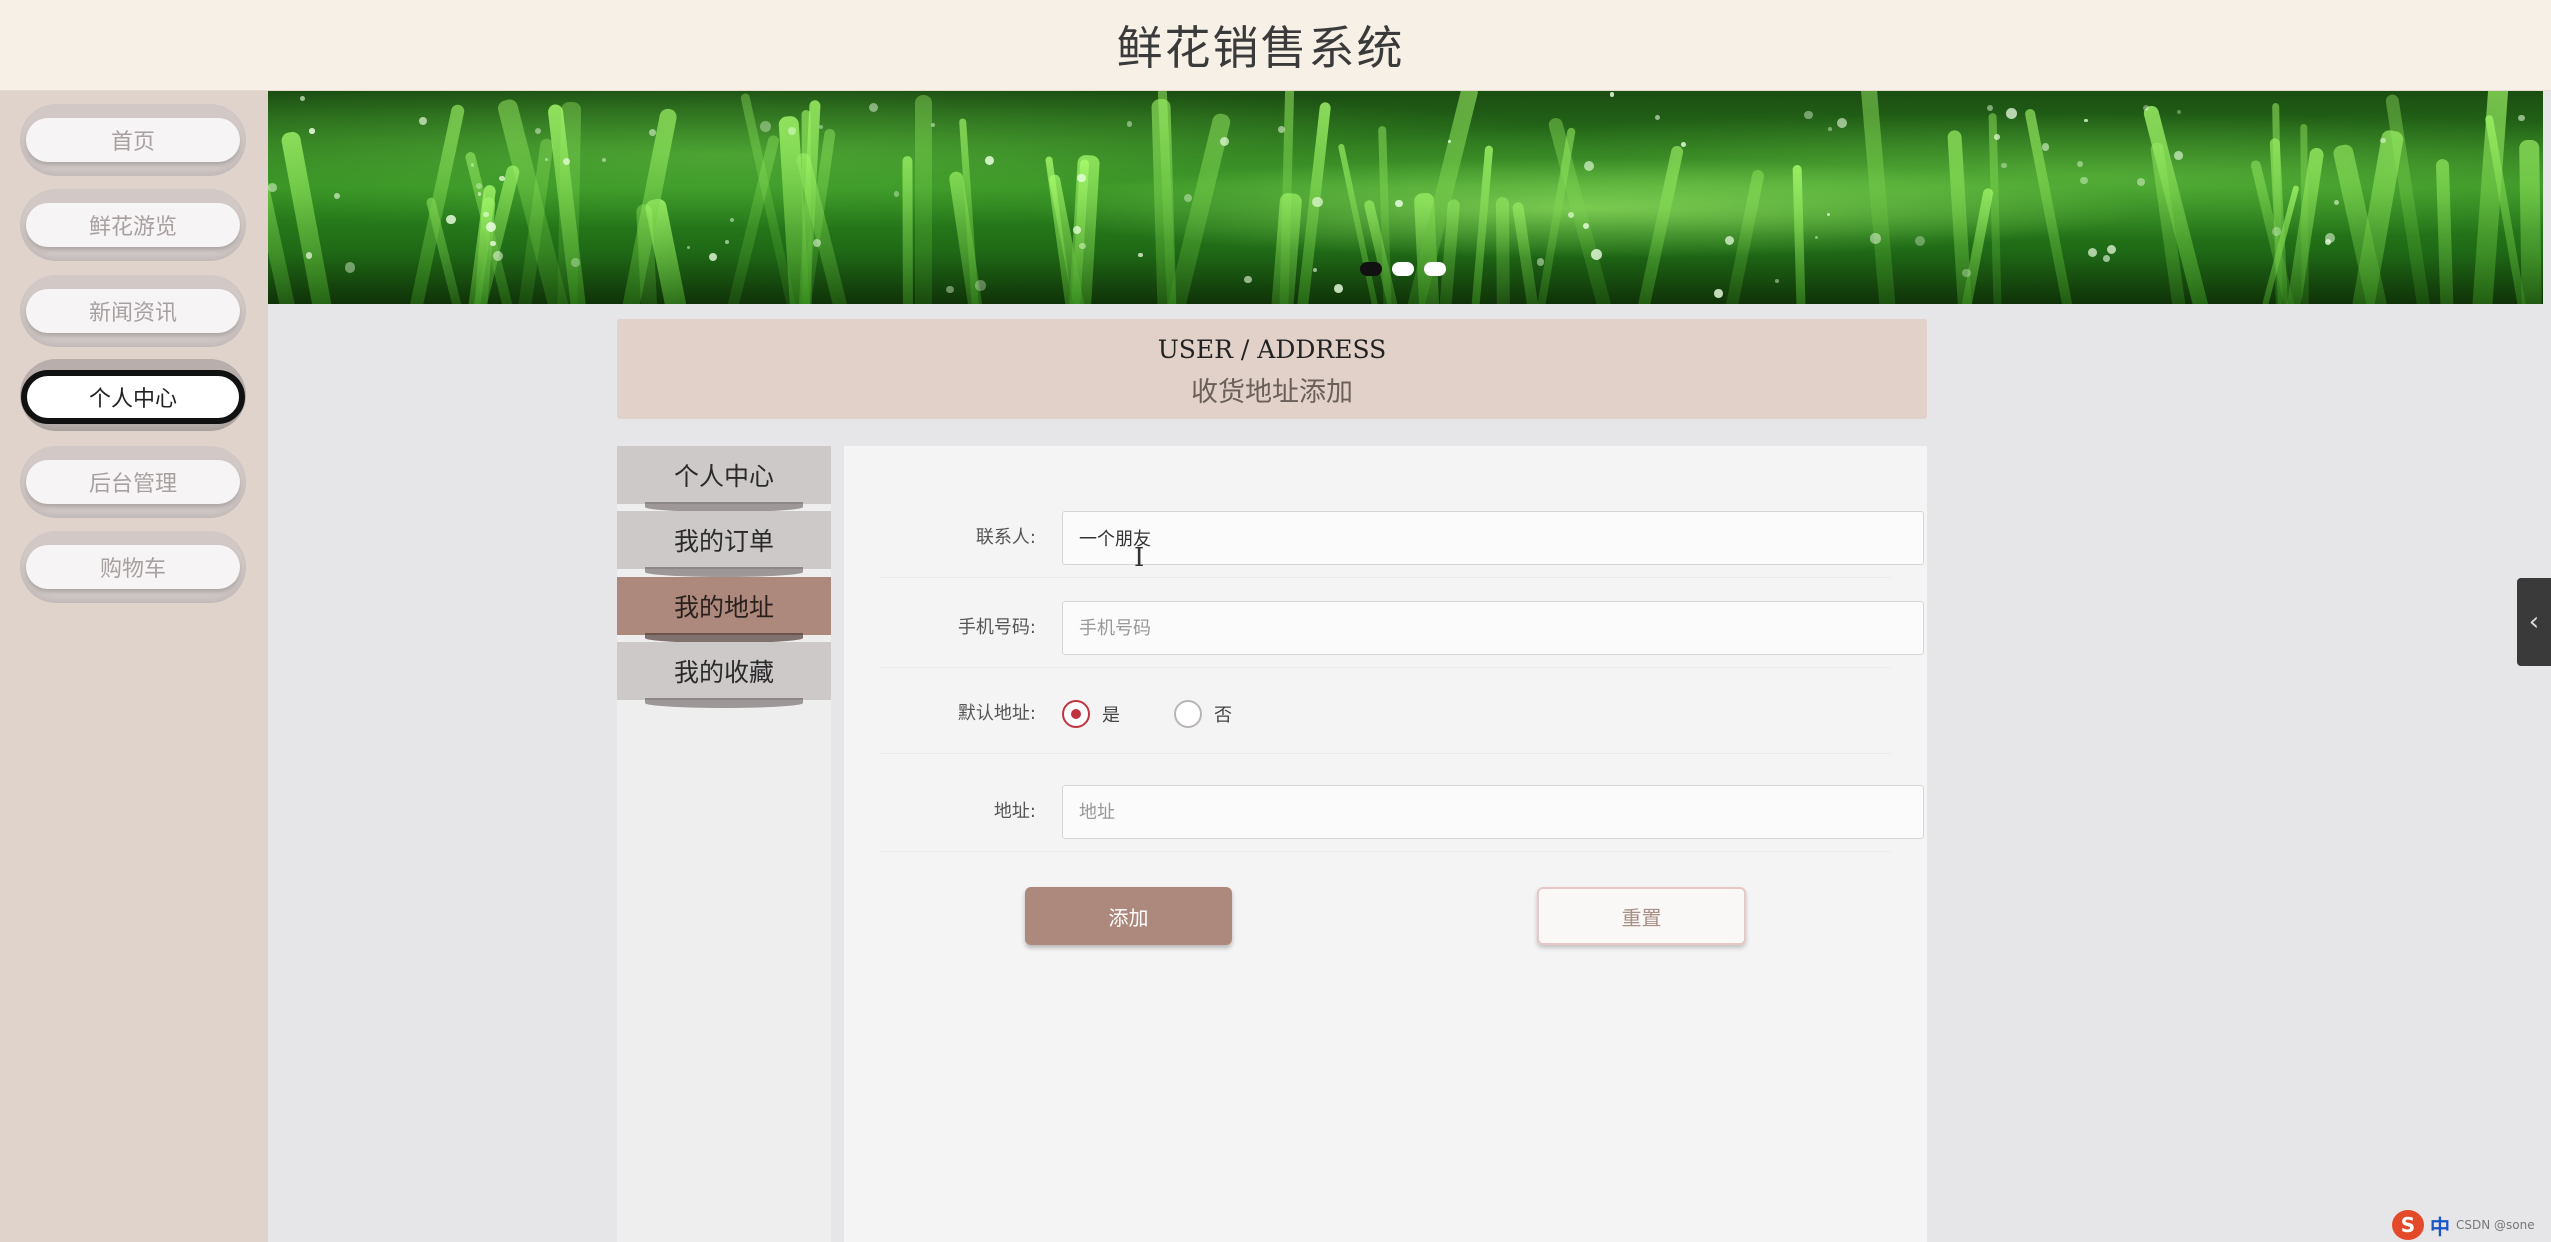 Image resolution: width=2551 pixels, height=1242 pixels. What do you see at coordinates (2408, 1225) in the screenshot?
I see `ime-logo-icon: S` at bounding box center [2408, 1225].